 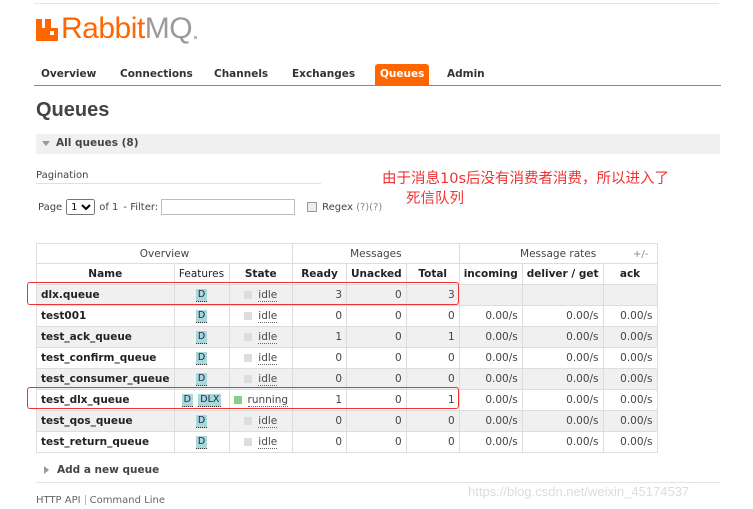 What do you see at coordinates (562, 295) in the screenshot?
I see `deliver-rate-cell` at bounding box center [562, 295].